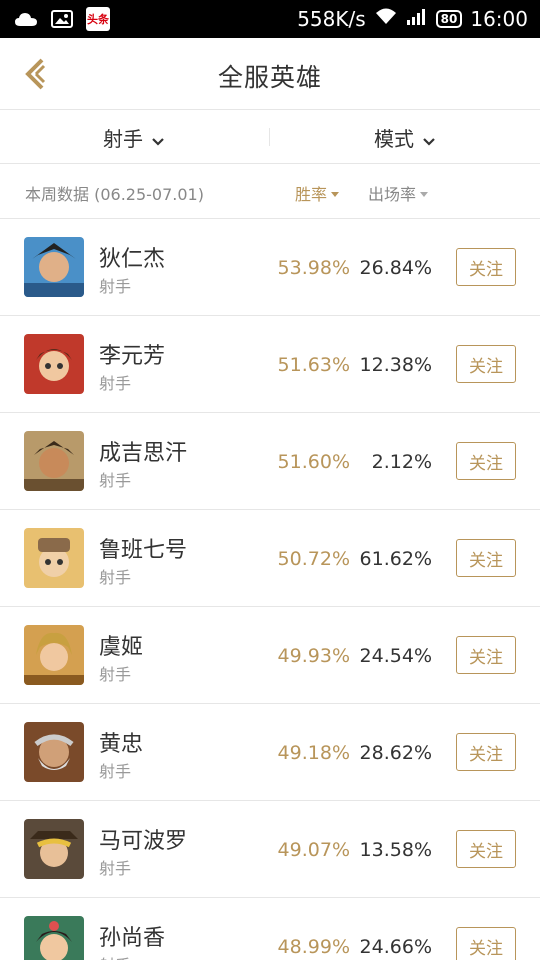 Image resolution: width=540 pixels, height=960 pixels. Describe the element at coordinates (331, 19) in the screenshot. I see `network-speed: 558K/s` at that location.